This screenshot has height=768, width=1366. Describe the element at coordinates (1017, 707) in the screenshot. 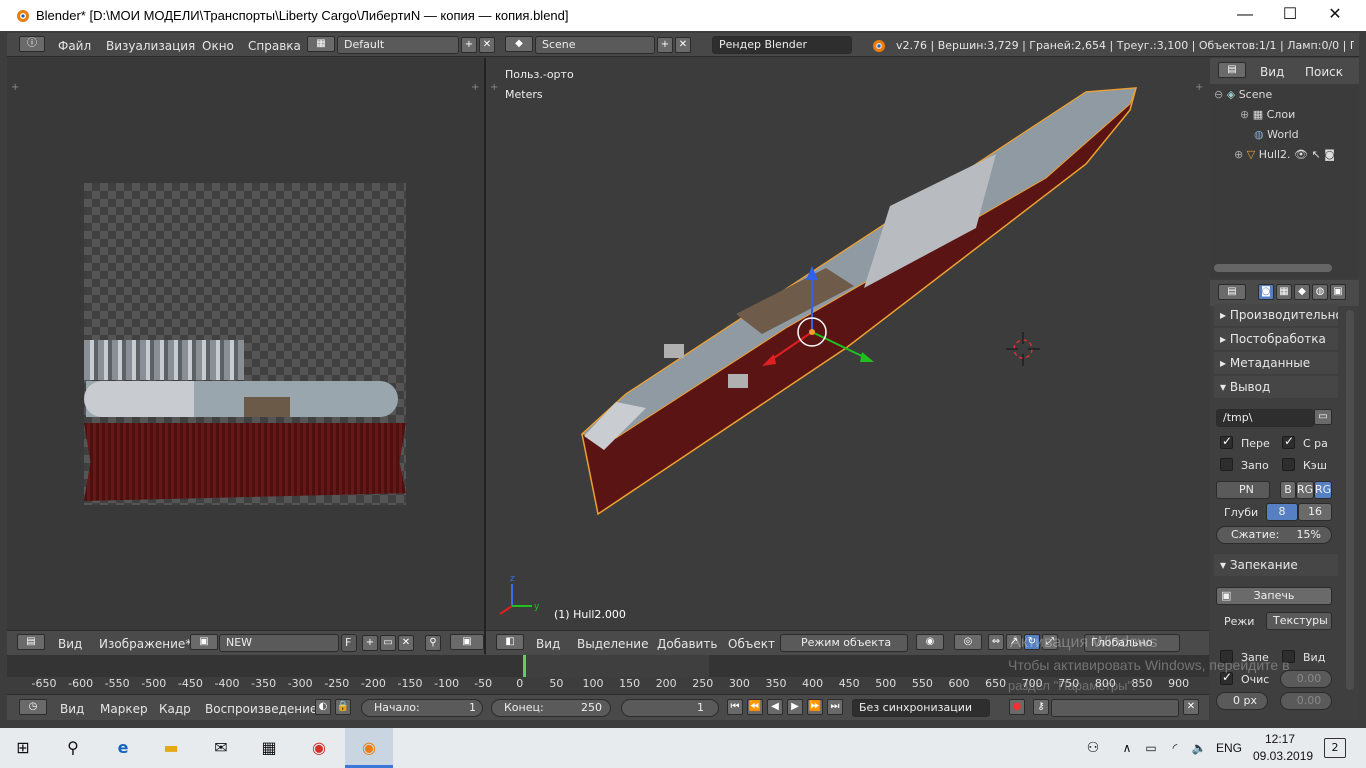

I see `record-icon: ●` at that location.